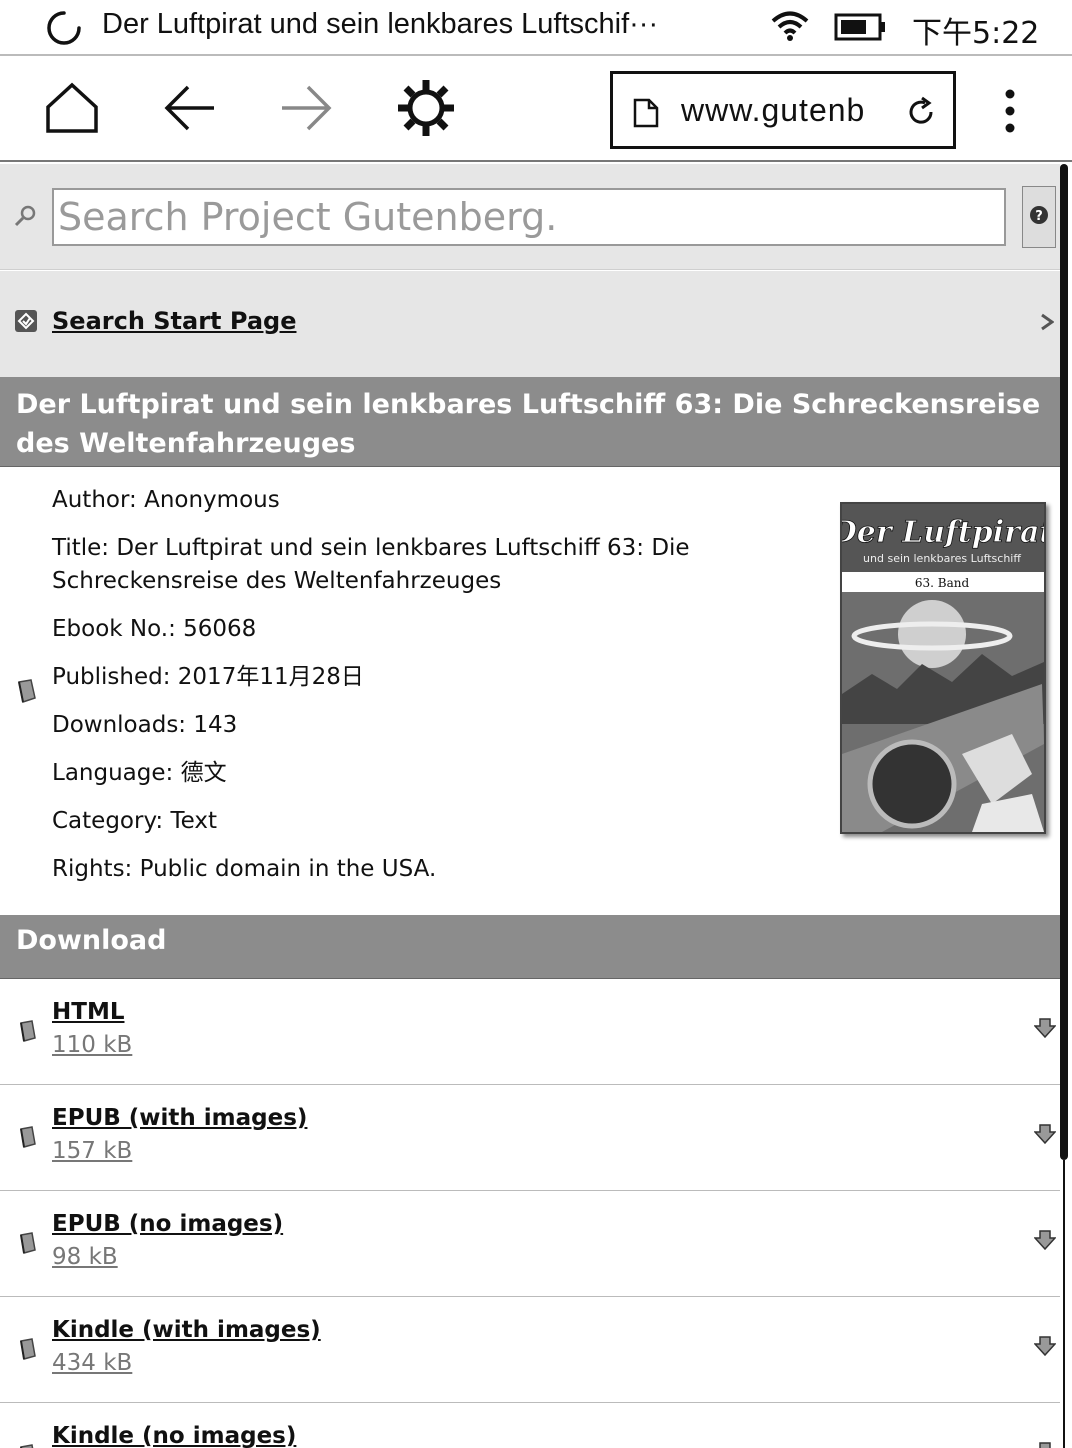 This screenshot has height=1448, width=1072. I want to click on home-button, so click(72, 110).